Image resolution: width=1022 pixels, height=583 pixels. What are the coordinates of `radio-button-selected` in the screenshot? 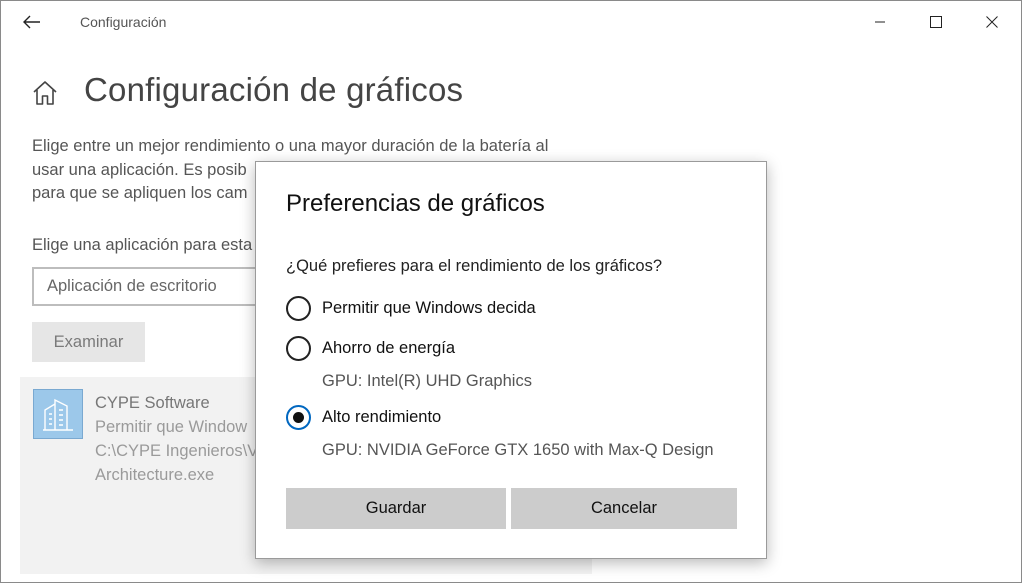 It's located at (298, 417).